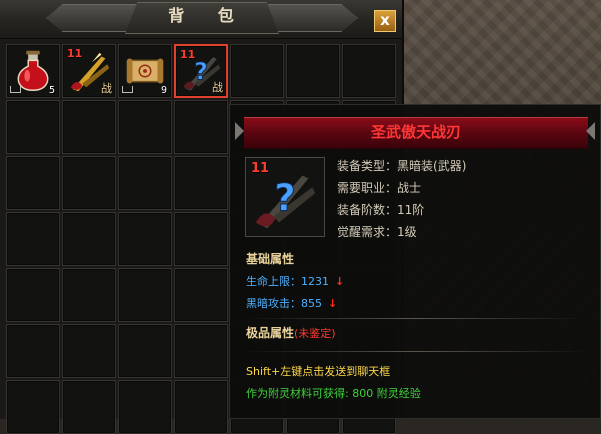  I want to click on close-button: x, so click(385, 21).